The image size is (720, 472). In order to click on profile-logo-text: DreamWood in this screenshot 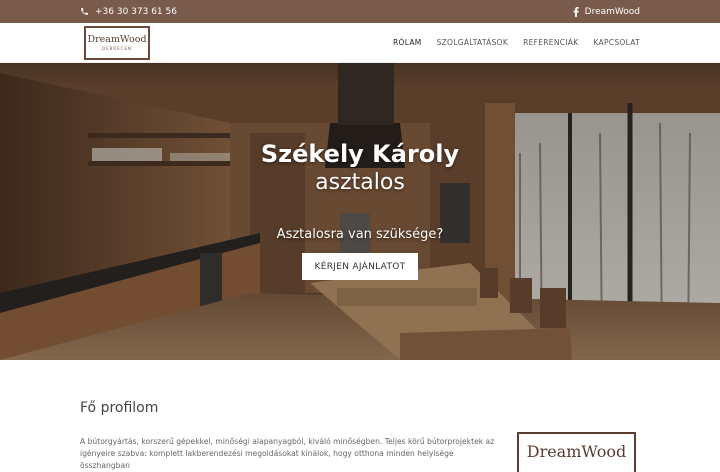, I will do `click(576, 451)`.